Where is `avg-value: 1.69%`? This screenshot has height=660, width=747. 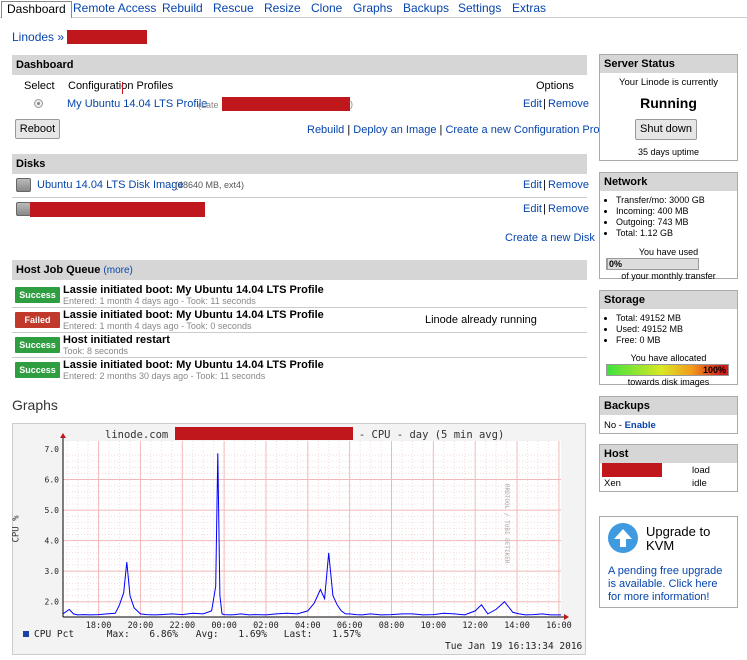
avg-value: 1.69% is located at coordinates (252, 634).